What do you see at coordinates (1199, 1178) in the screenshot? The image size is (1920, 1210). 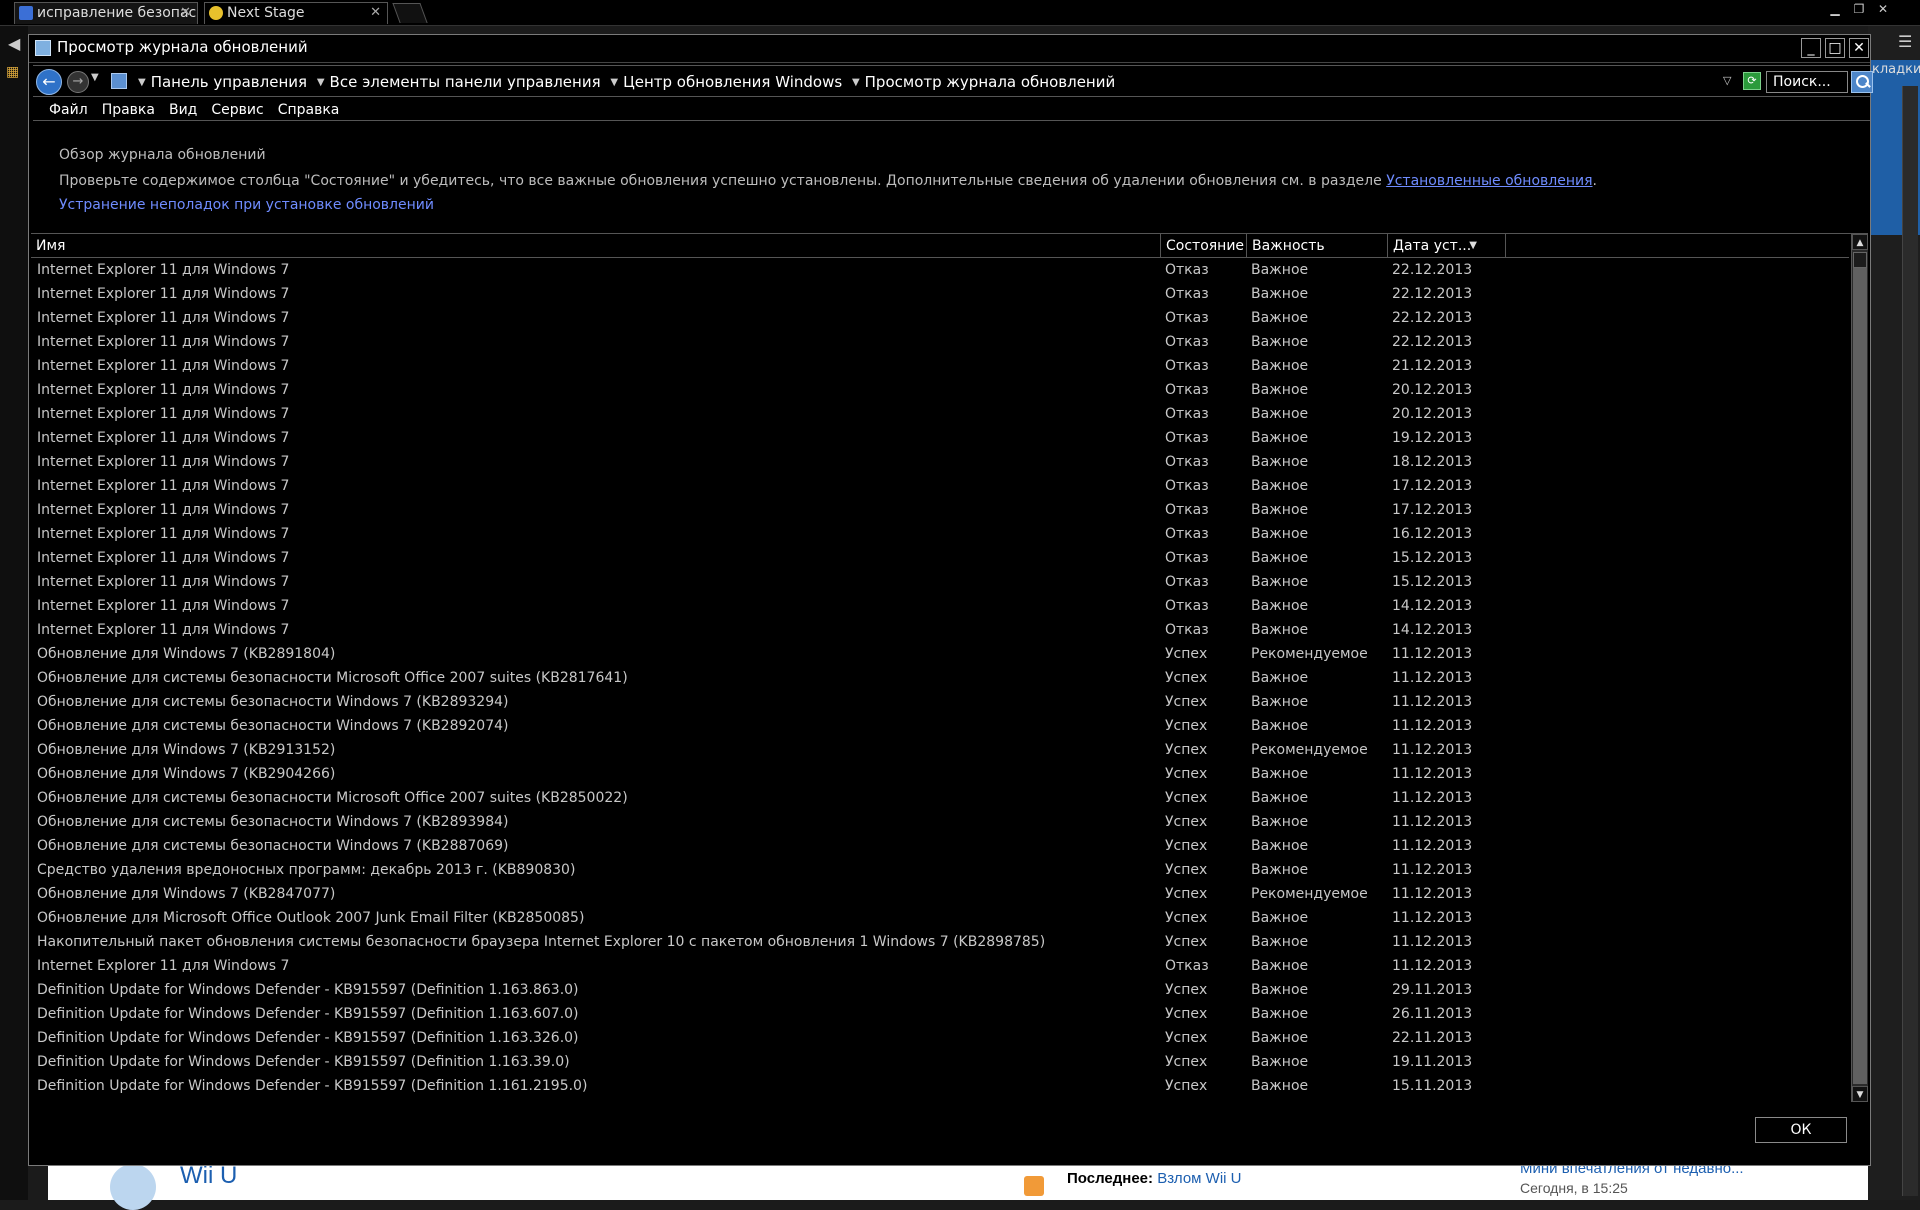 I see `last-post-link: Взлом Wii U` at bounding box center [1199, 1178].